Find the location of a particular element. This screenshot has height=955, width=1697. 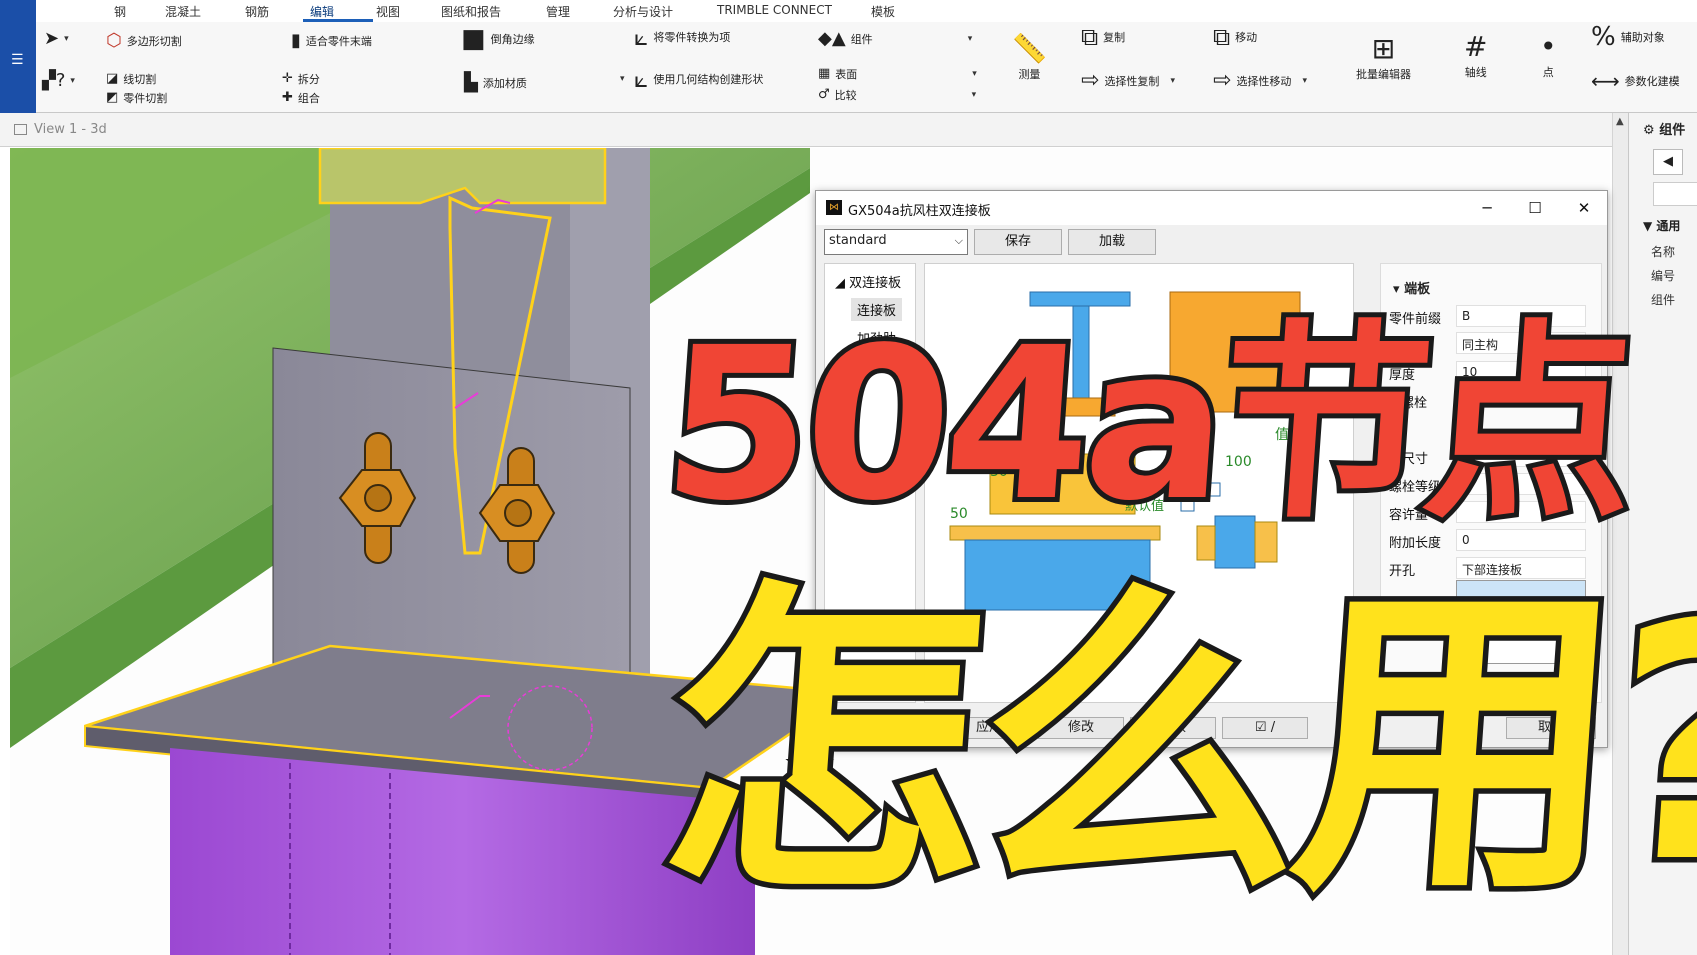

maximize-button: ☐ is located at coordinates (1535, 208).